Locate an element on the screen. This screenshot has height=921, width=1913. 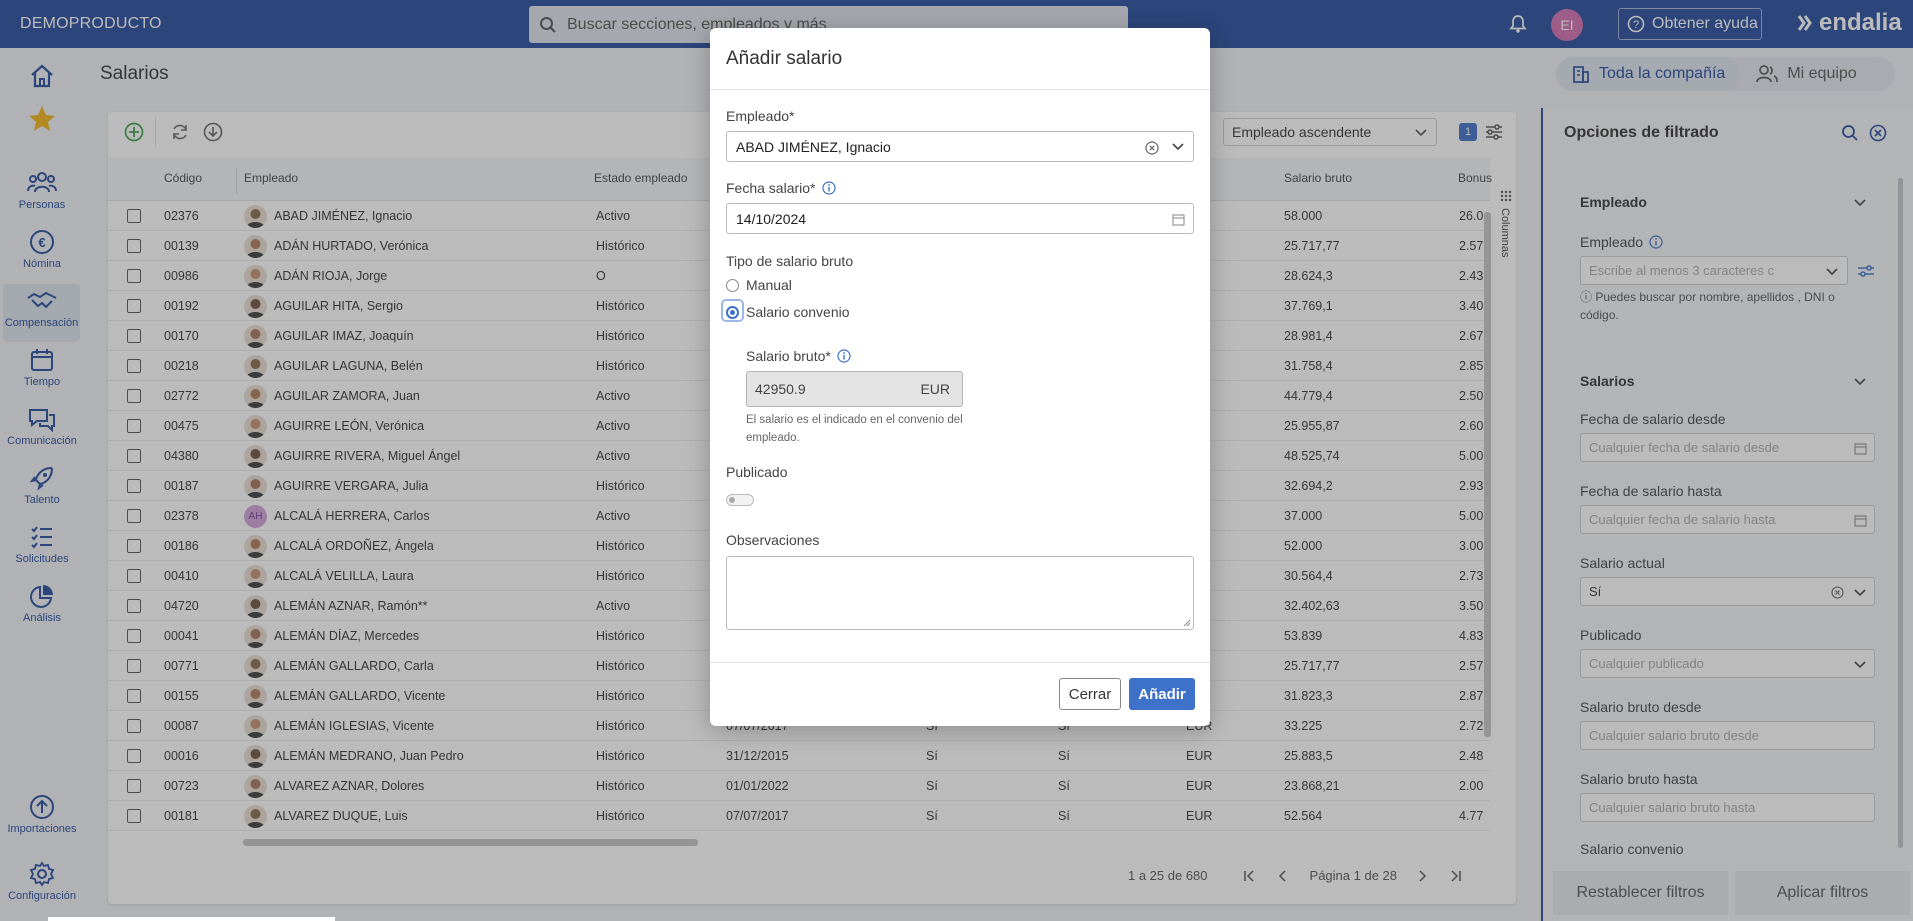
radio-convenio: Salario convenio is located at coordinates (788, 312).